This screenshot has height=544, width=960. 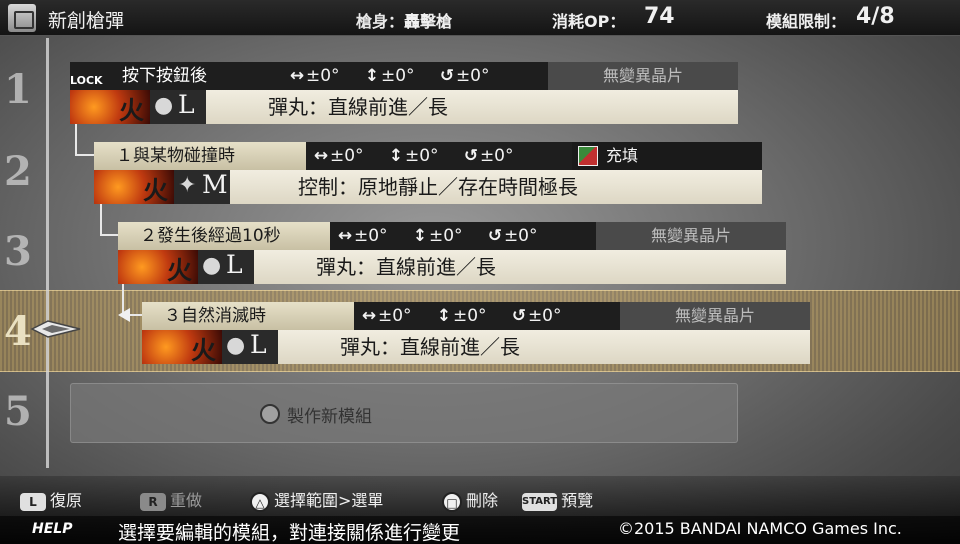 What do you see at coordinates (438, 187) in the screenshot?
I see `module-description: 控制：原地靜止／存在時間極長` at bounding box center [438, 187].